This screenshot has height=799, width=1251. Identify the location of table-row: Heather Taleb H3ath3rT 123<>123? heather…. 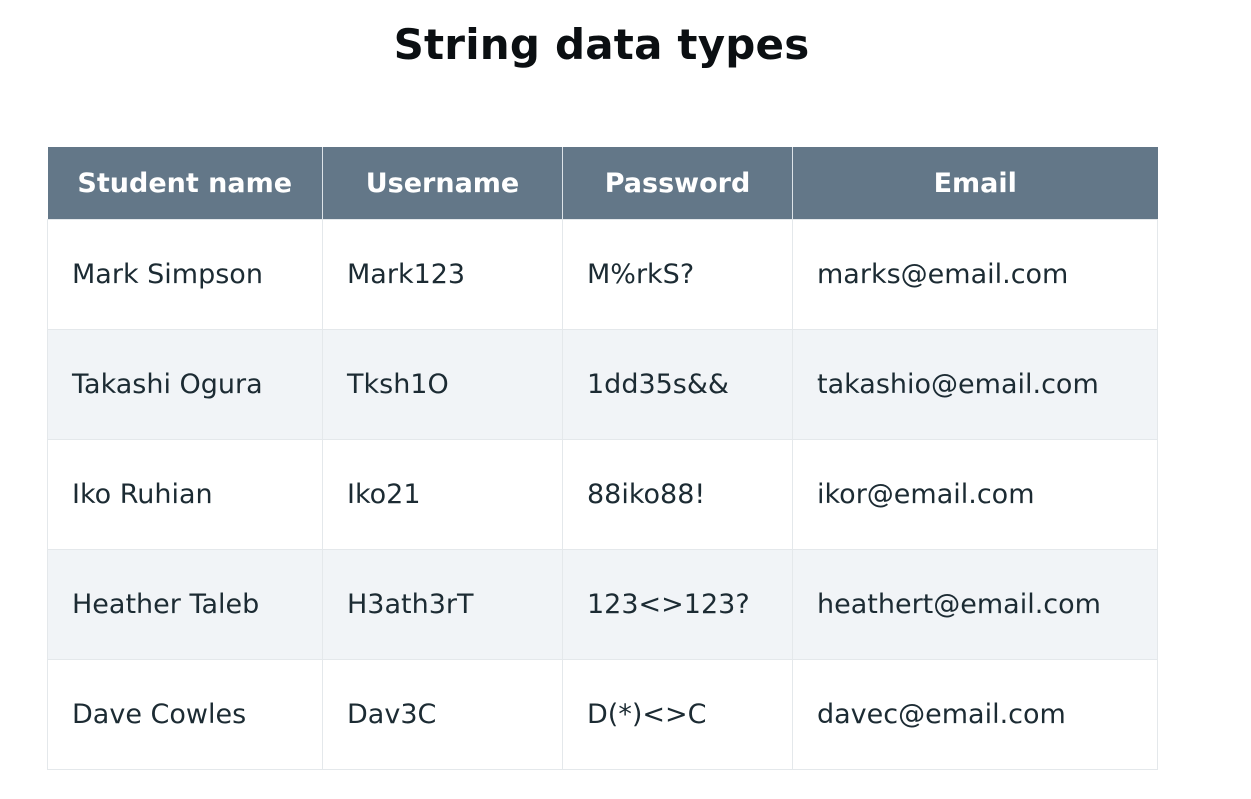
(602, 604).